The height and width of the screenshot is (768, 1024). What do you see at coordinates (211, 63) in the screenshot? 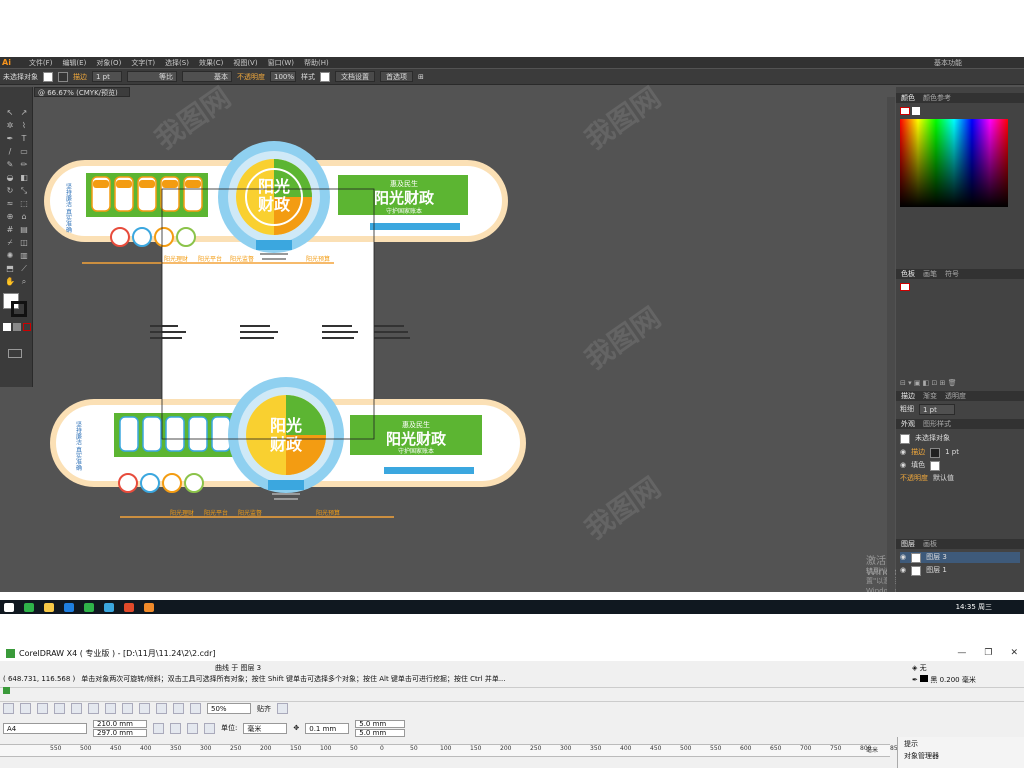
I see `menu-effect: 效果(C)` at bounding box center [211, 63].